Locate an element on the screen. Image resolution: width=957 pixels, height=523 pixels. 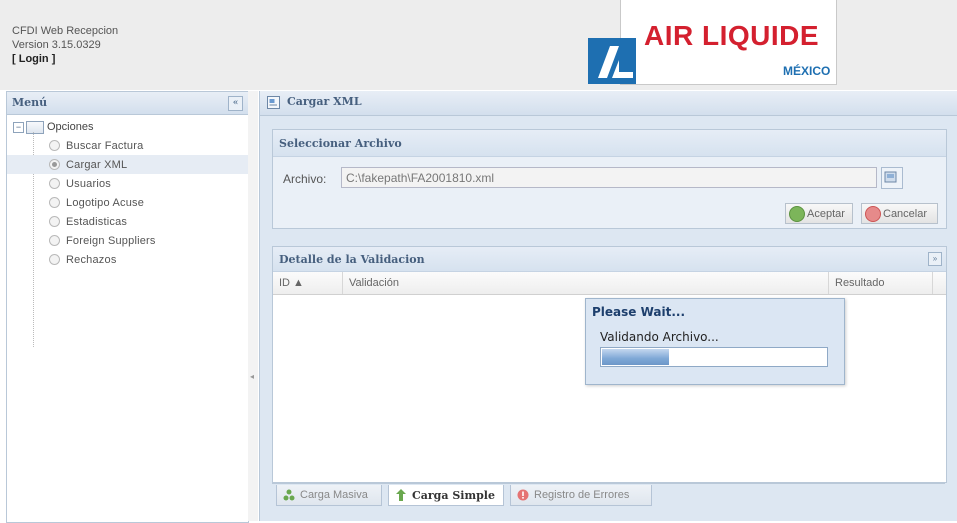
check-icon is located at coordinates (797, 213).